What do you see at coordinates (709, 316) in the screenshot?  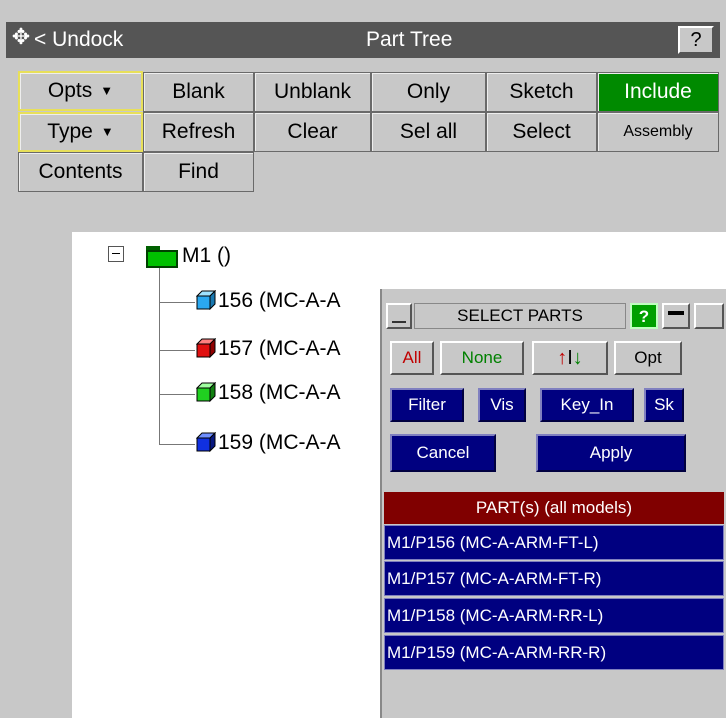 I see `close-icon` at bounding box center [709, 316].